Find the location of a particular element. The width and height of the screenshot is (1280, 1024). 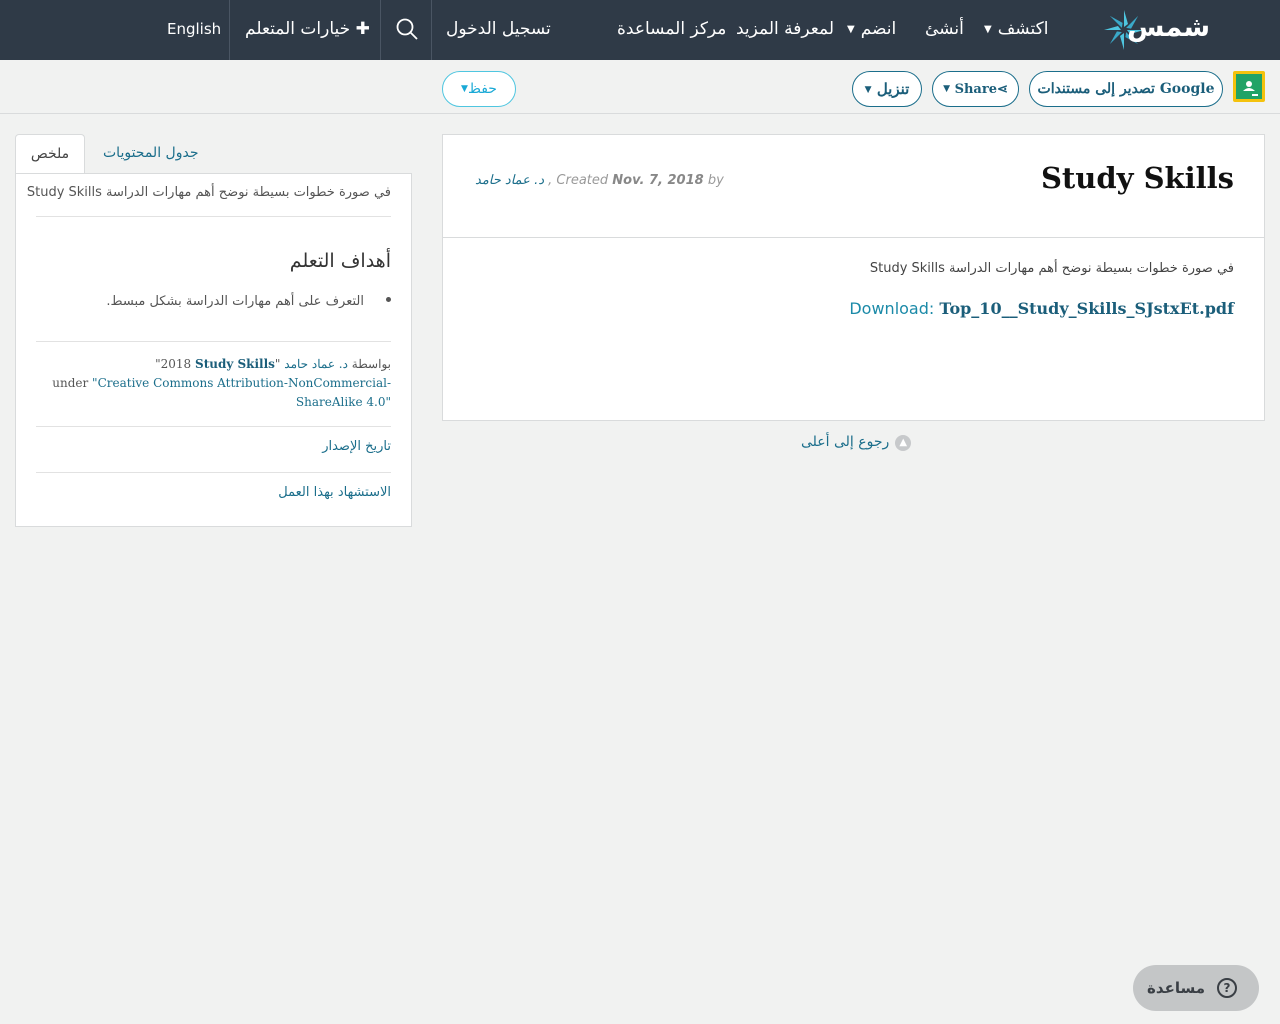

nav-join-label: انضم is located at coordinates (878, 29).